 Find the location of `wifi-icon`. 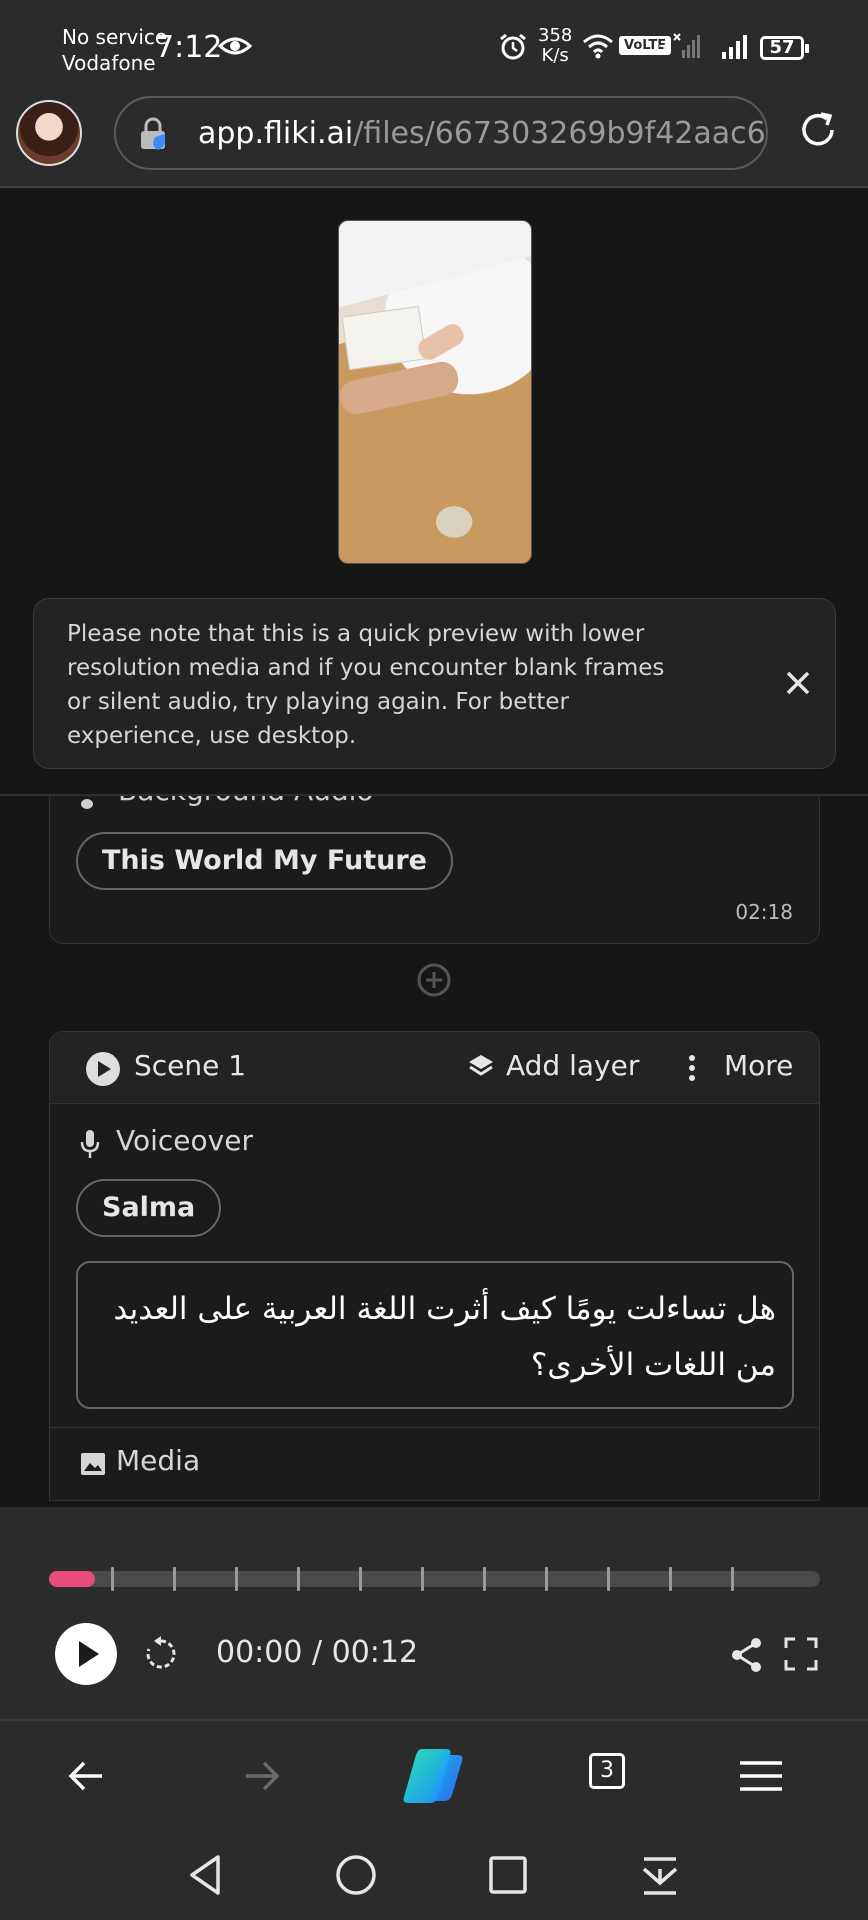

wifi-icon is located at coordinates (598, 46).